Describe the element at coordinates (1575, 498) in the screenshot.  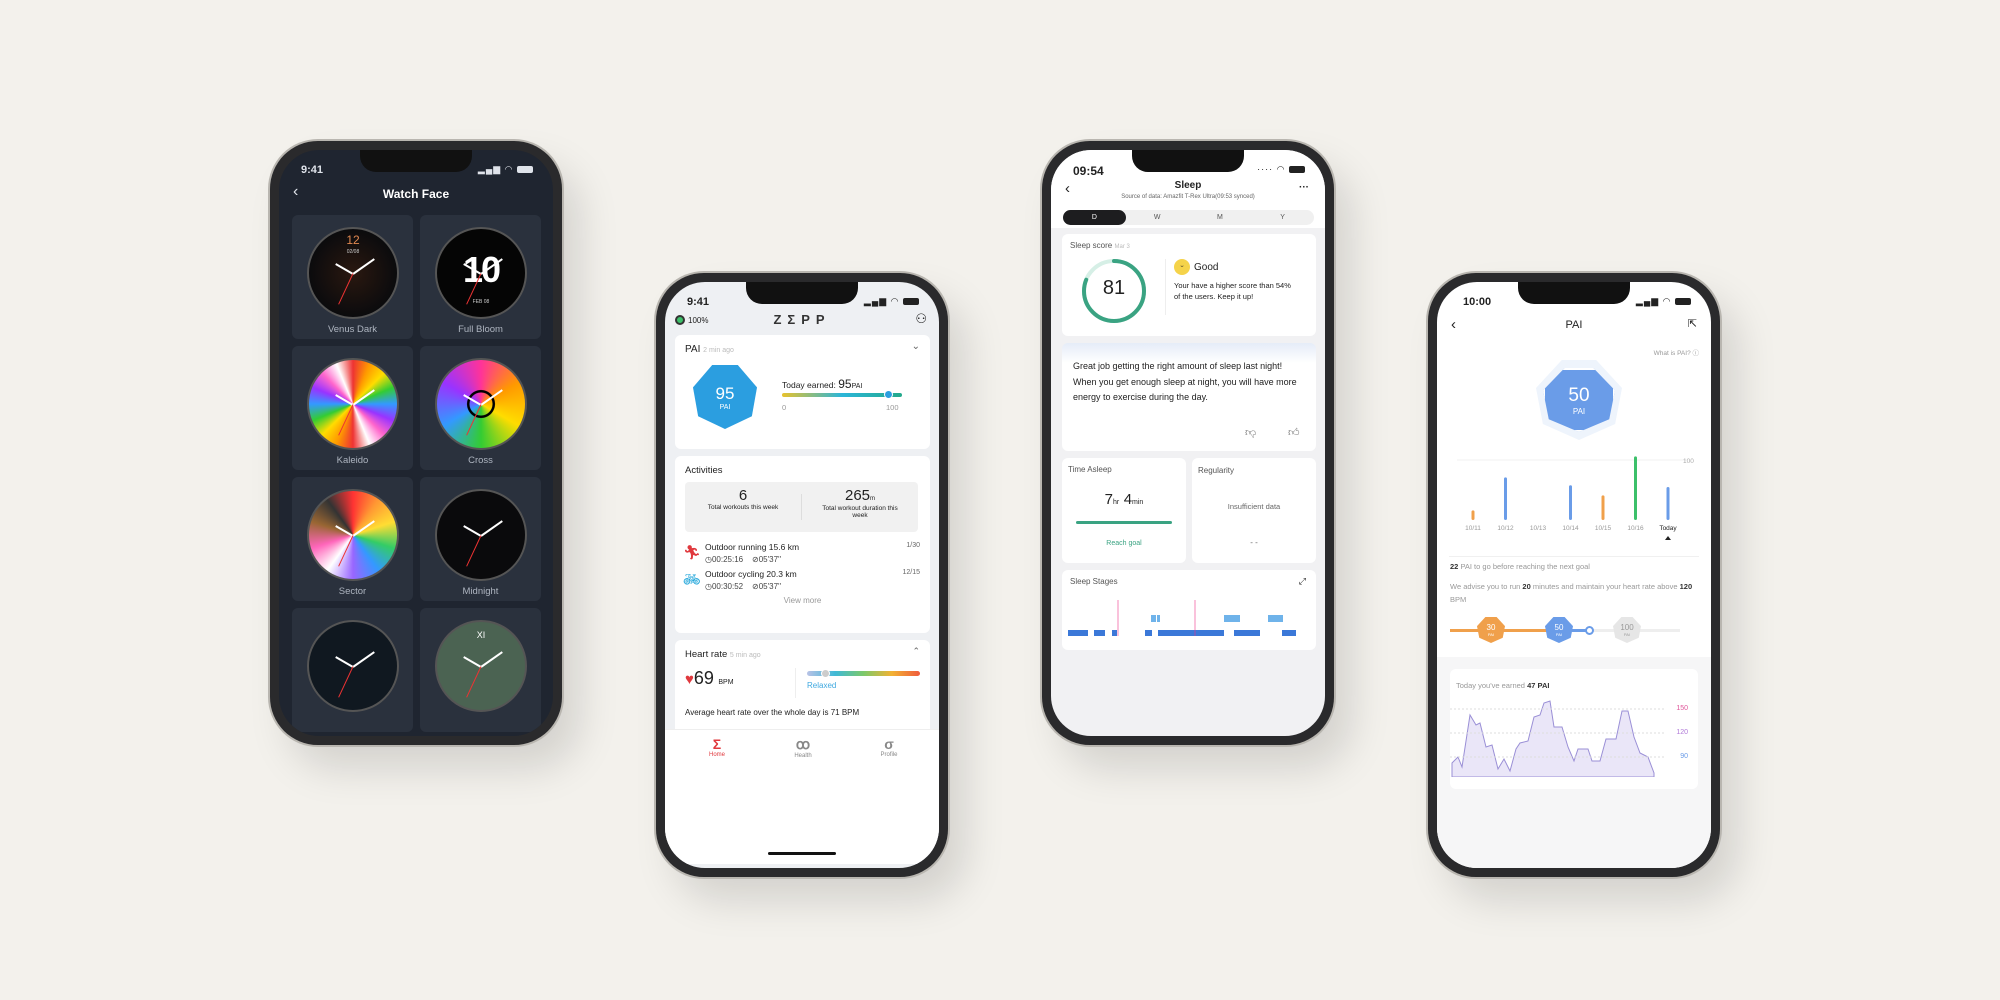
I see `pai-bar-chart: 100 10/11 10/12 10/13 10/14 10/15 10/16 Today` at that location.